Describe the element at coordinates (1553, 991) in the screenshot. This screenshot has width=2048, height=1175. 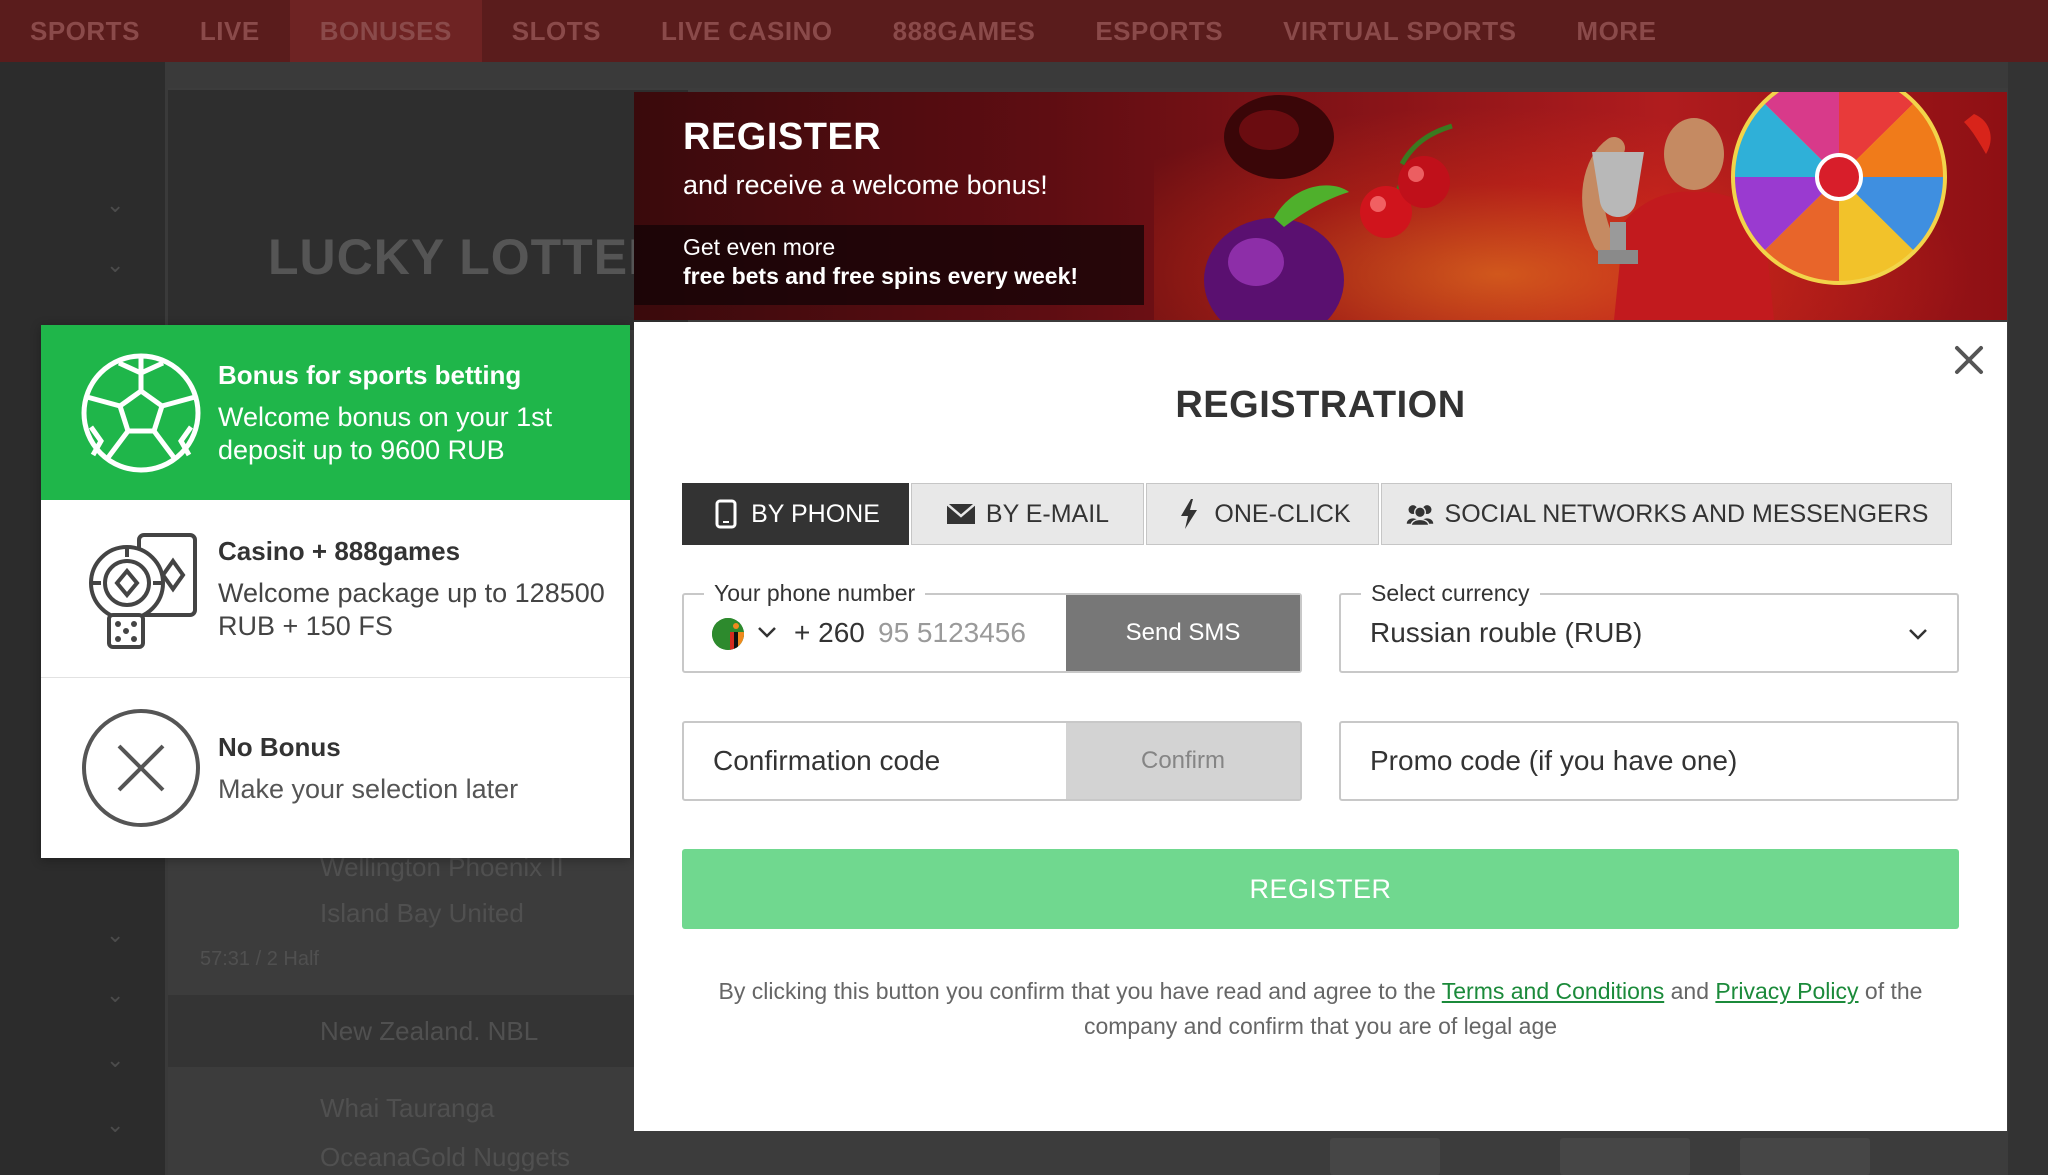
I see `terms-link: Terms and Conditions` at that location.